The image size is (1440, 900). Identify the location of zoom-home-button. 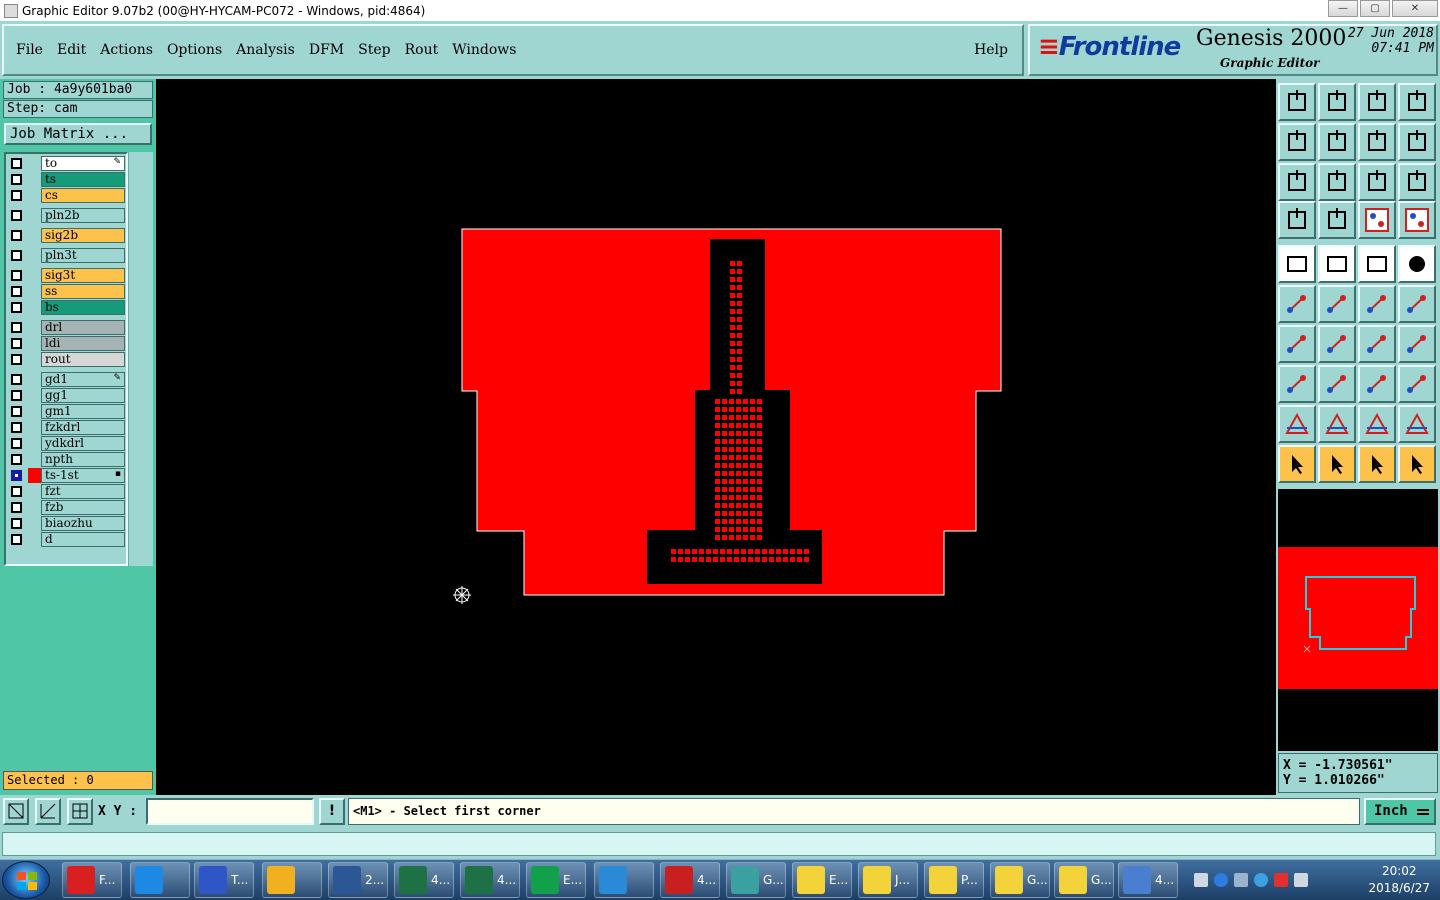
(1297, 102).